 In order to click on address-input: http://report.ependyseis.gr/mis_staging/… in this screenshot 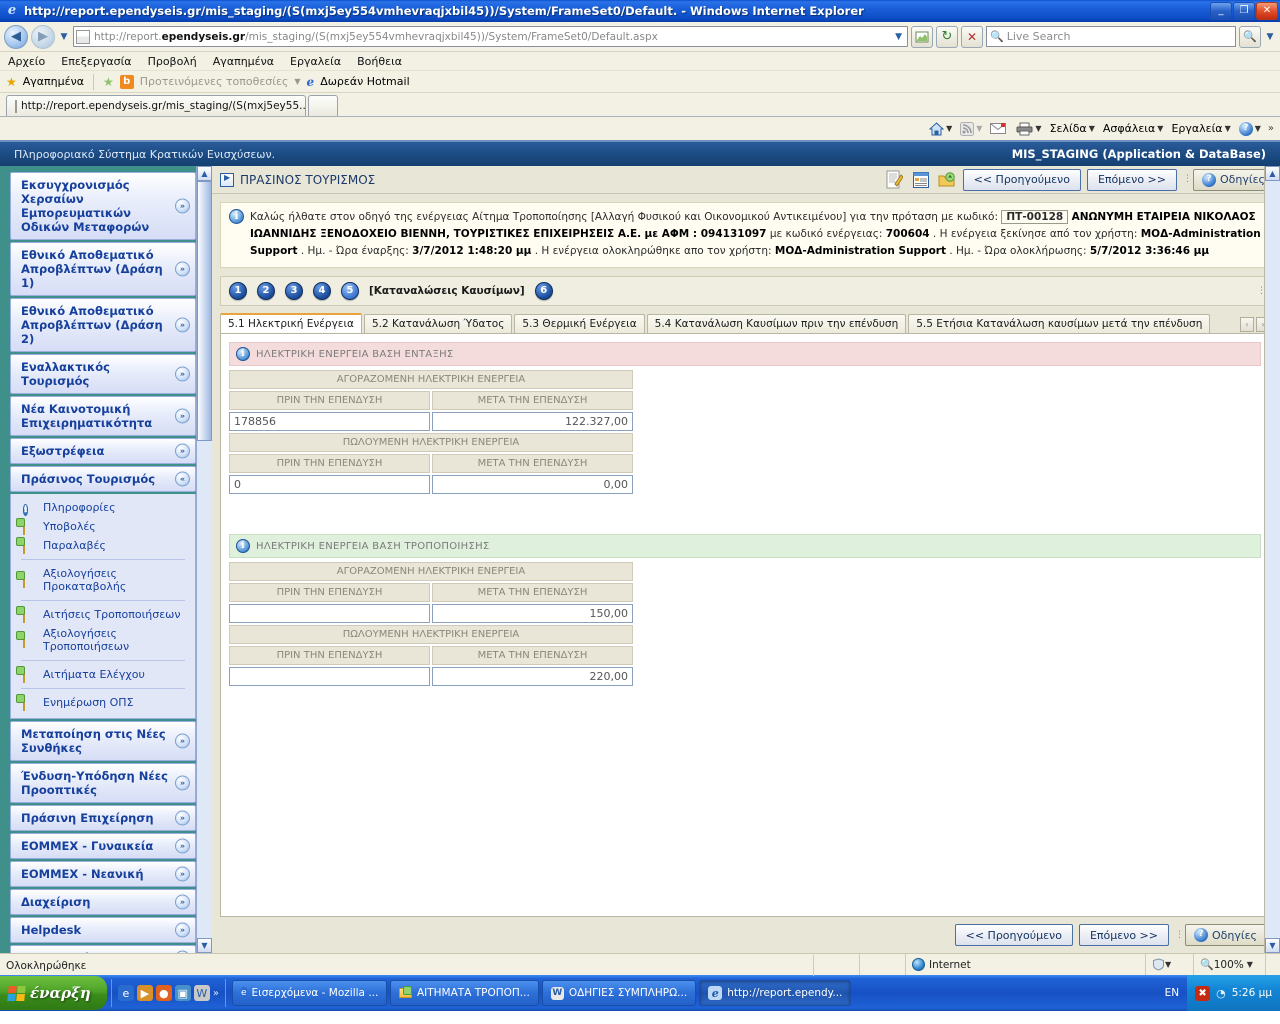, I will do `click(490, 36)`.